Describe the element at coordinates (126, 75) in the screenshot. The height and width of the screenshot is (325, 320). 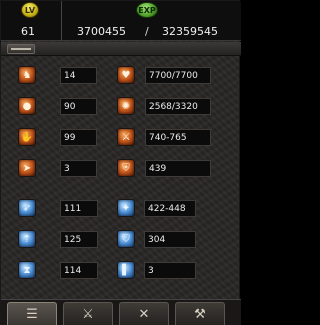
I see `heart-icon: ♥` at that location.